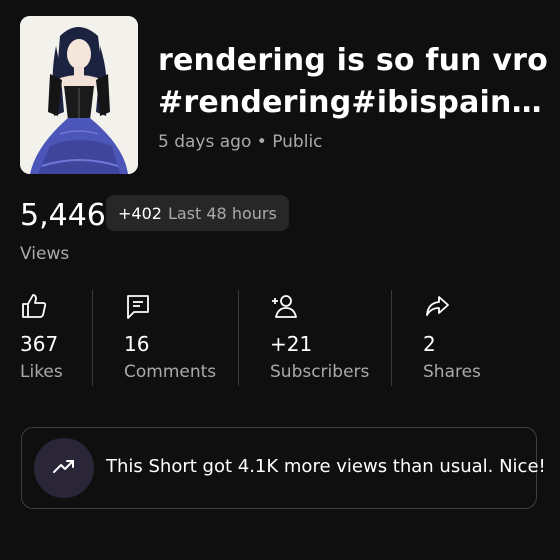  Describe the element at coordinates (437, 306) in the screenshot. I see `share-icon` at that location.